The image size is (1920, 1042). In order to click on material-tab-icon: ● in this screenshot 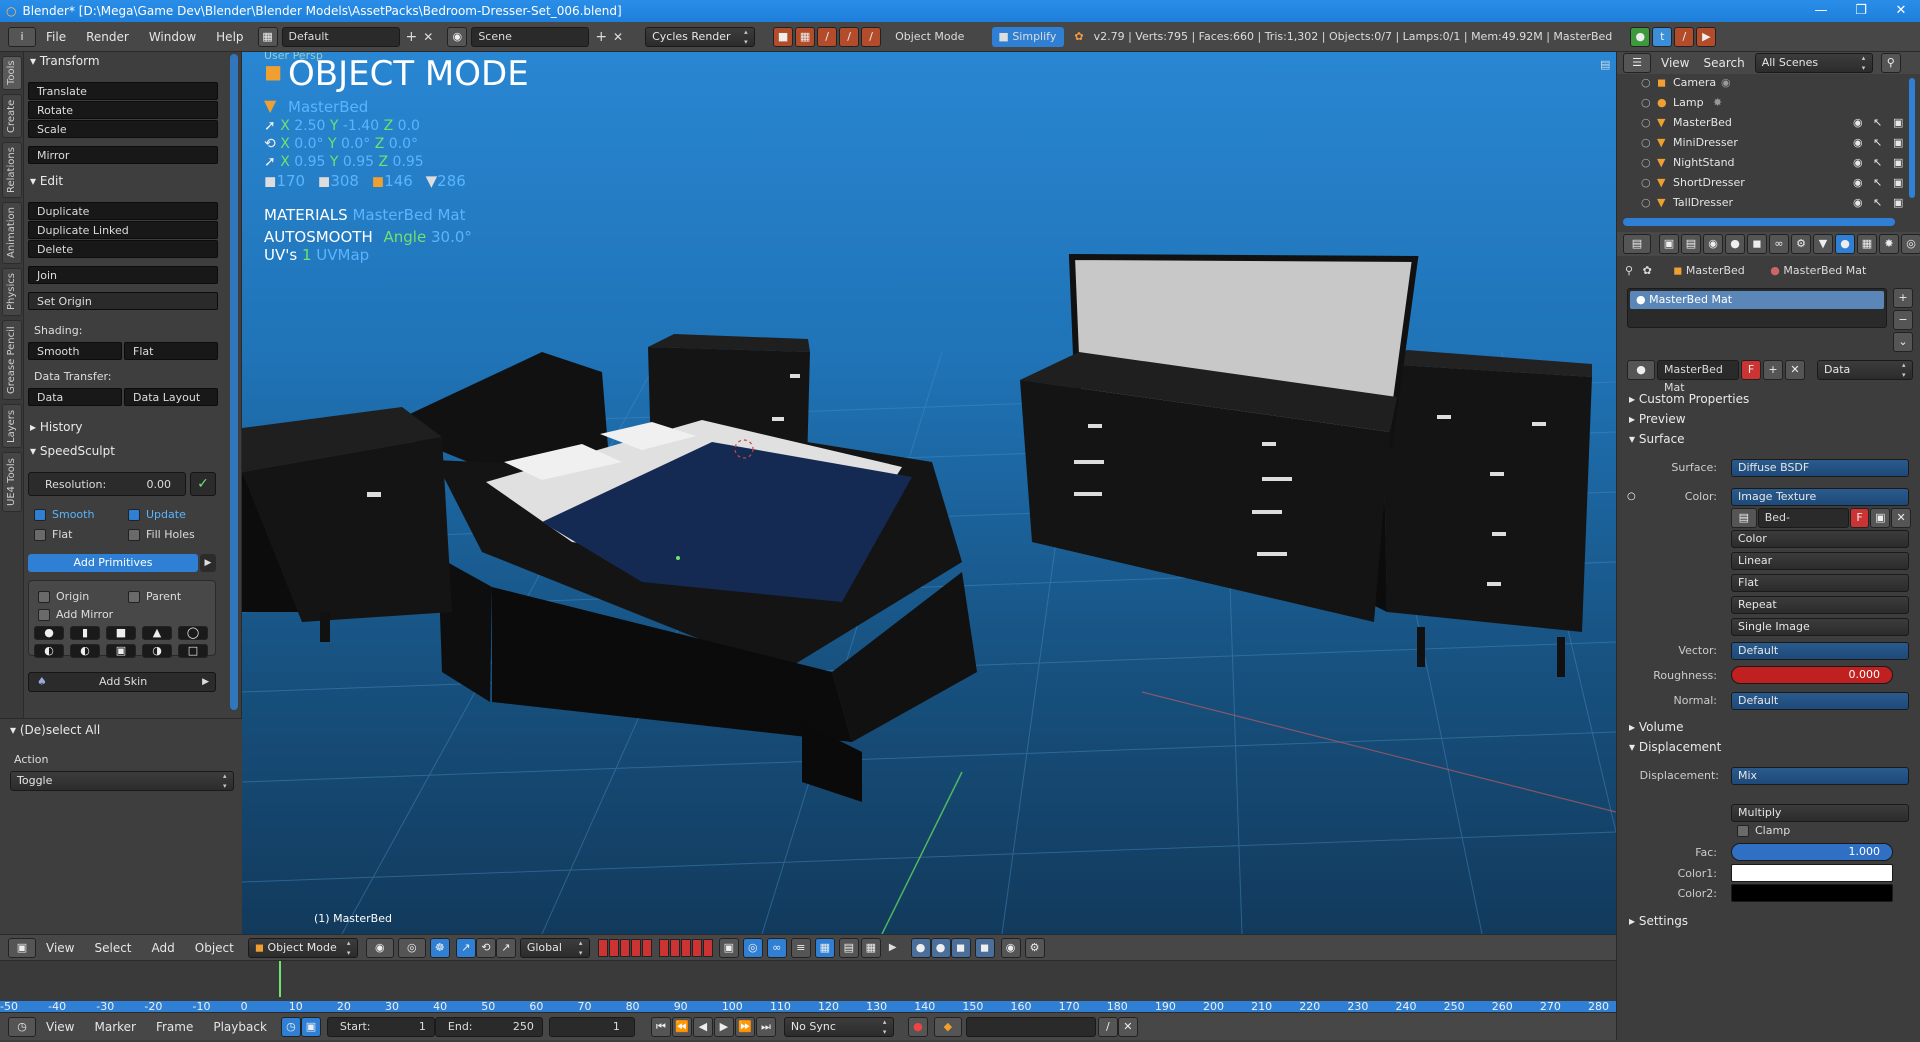, I will do `click(1845, 244)`.